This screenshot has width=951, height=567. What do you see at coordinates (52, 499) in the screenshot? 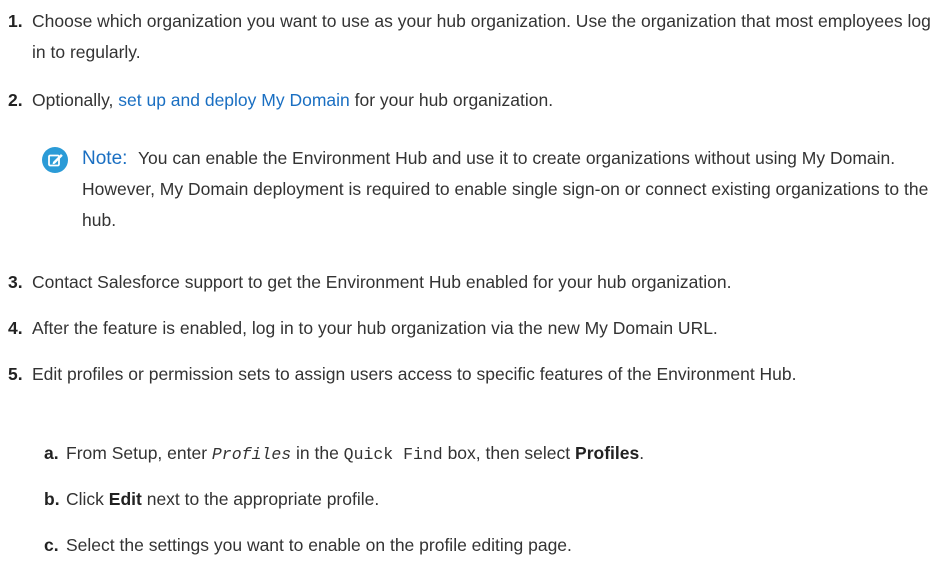
I see `substep-letter: b.` at bounding box center [52, 499].